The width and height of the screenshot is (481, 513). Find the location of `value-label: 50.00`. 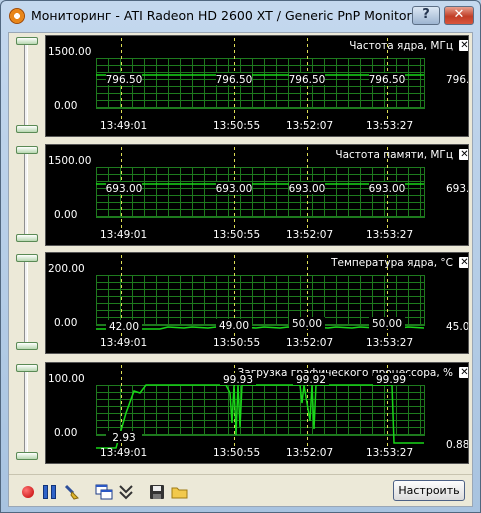

value-label: 50.00 is located at coordinates (307, 324).